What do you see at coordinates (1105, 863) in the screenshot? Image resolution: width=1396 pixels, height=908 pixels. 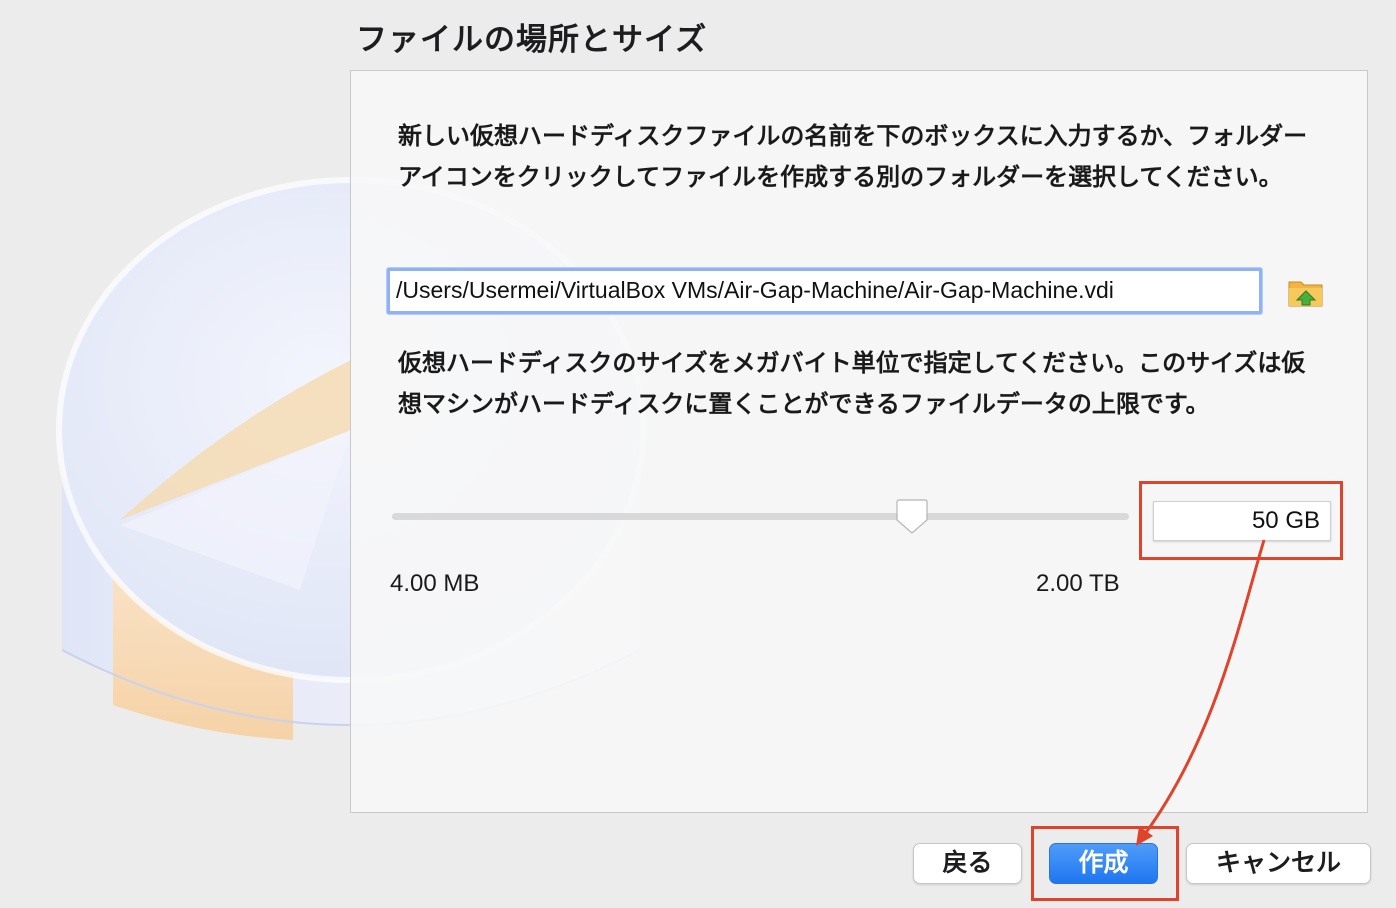 I see `create-highlight-annotation` at bounding box center [1105, 863].